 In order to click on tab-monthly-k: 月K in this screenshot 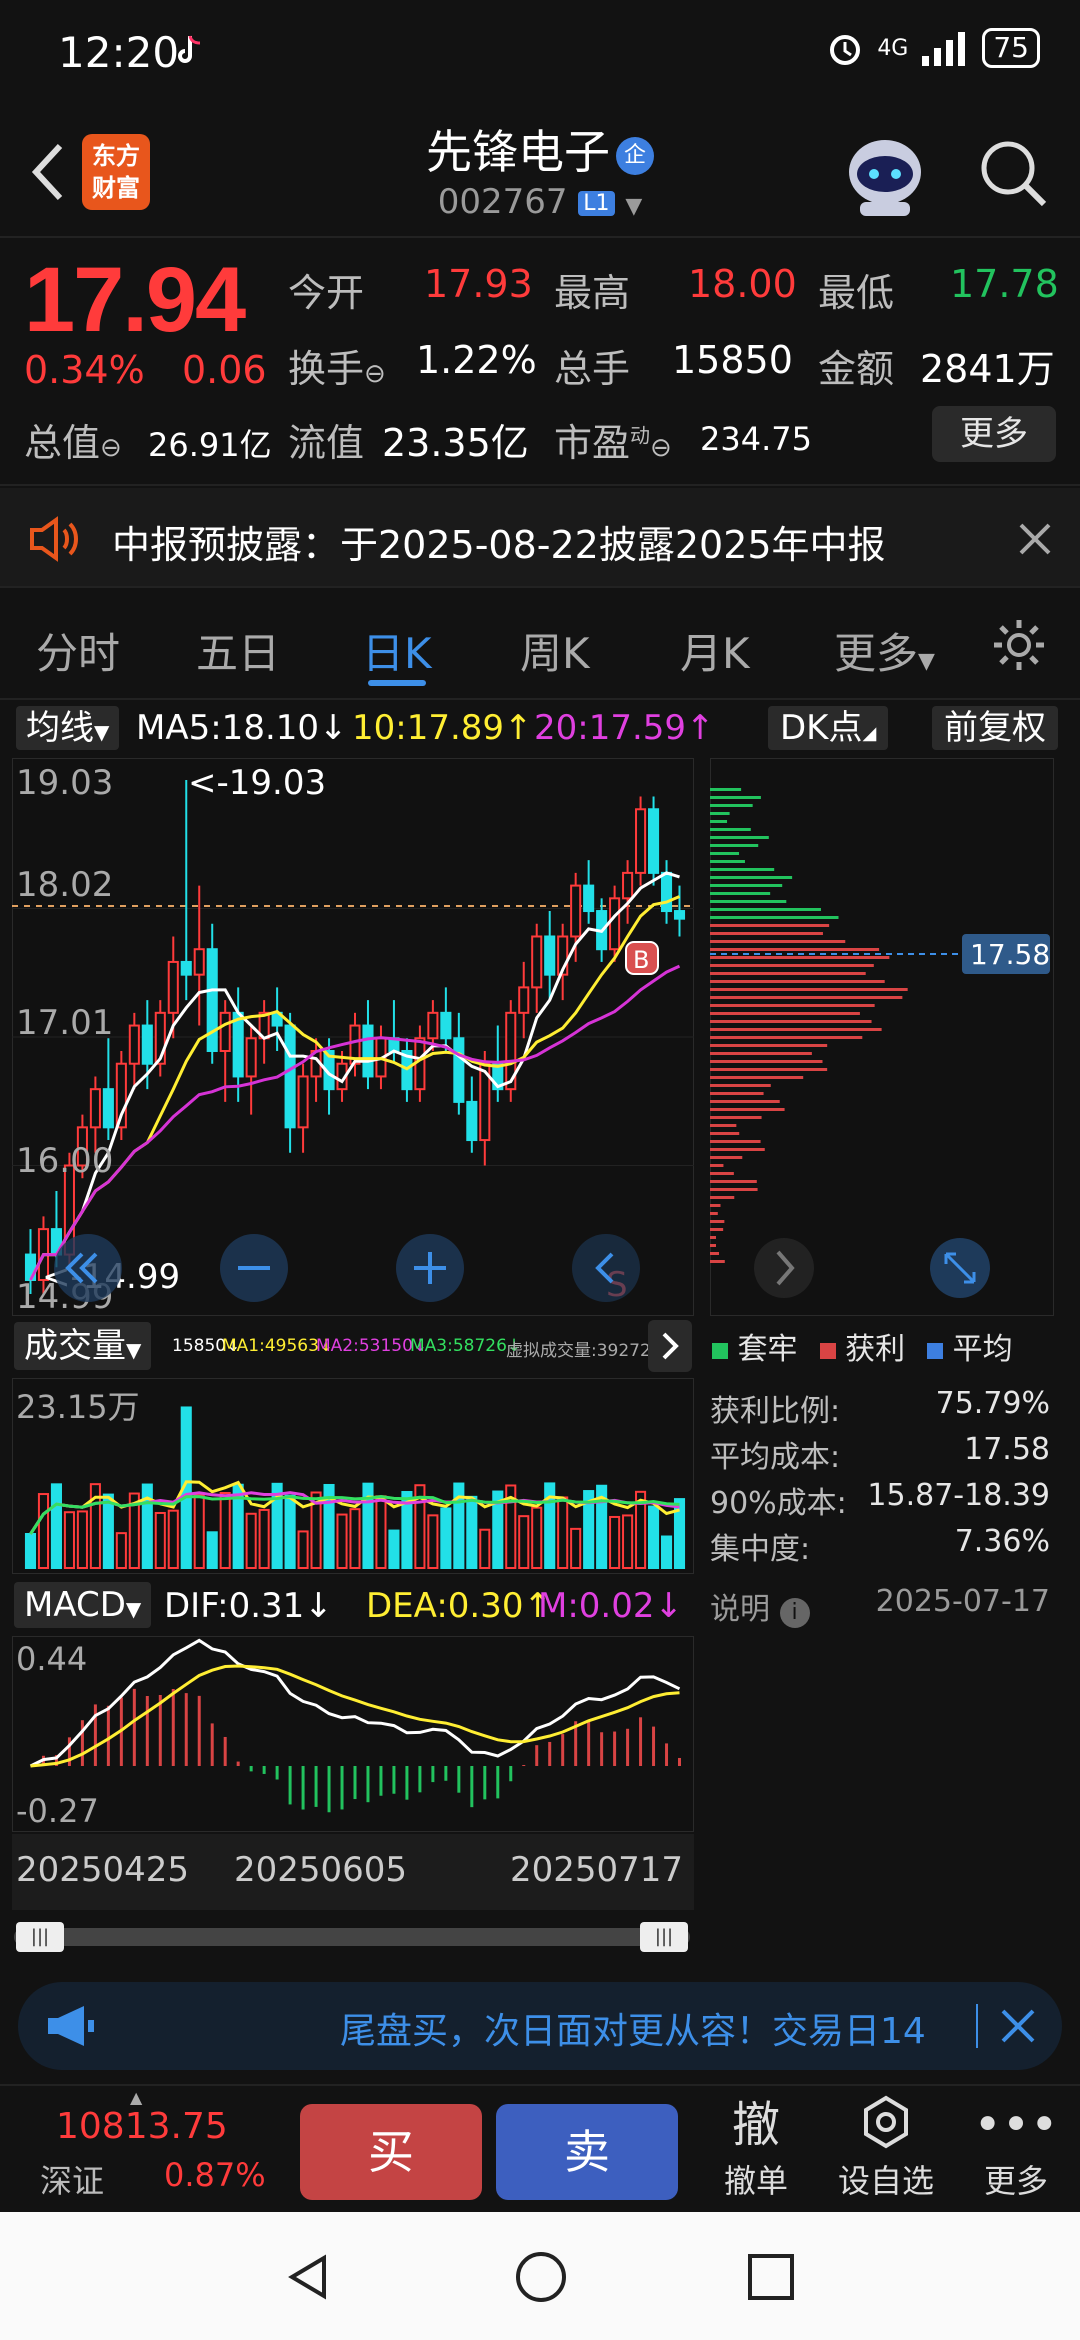, I will do `click(715, 650)`.